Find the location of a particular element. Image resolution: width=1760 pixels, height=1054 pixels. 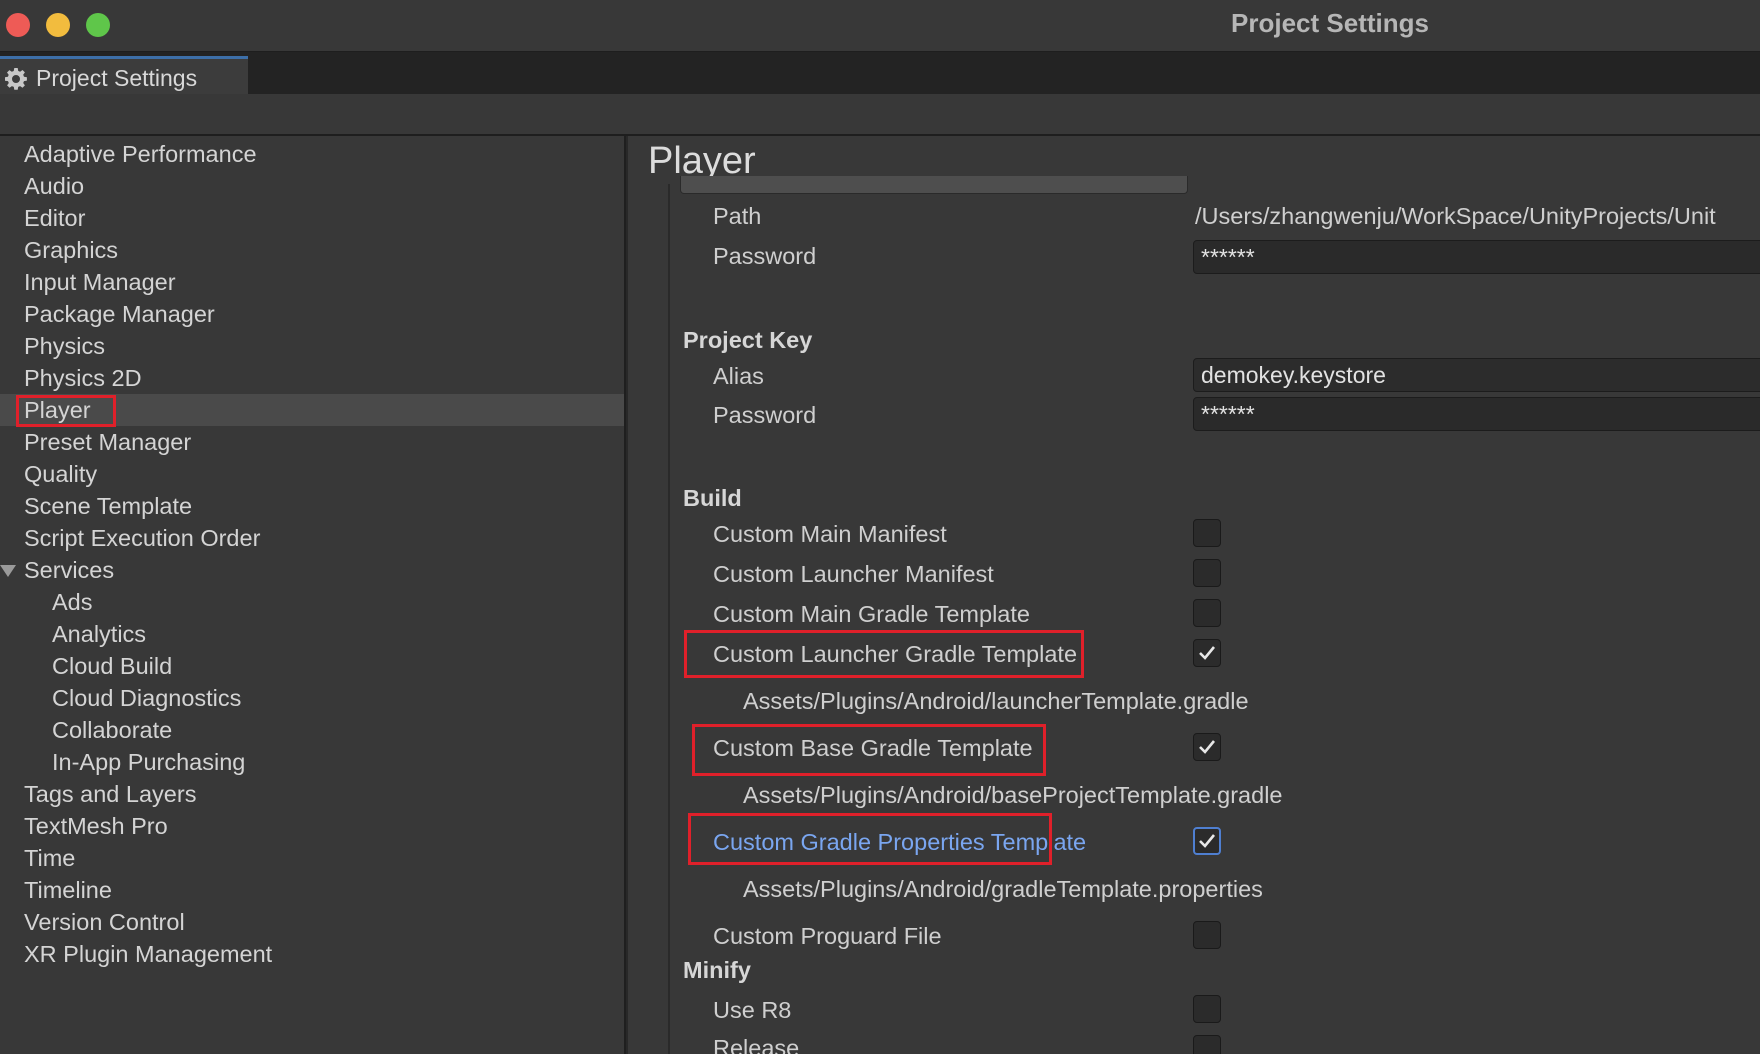

sidebar-item-label: Cloud Diagnostics is located at coordinates (147, 698).